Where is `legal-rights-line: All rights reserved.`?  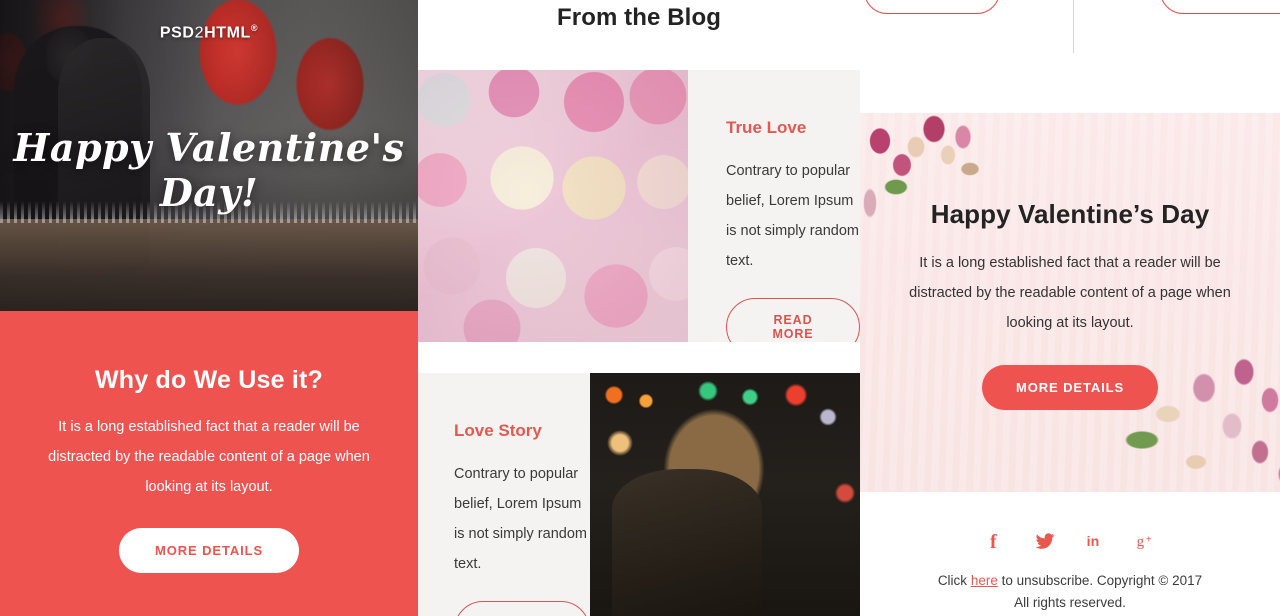 legal-rights-line: All rights reserved. is located at coordinates (1070, 602).